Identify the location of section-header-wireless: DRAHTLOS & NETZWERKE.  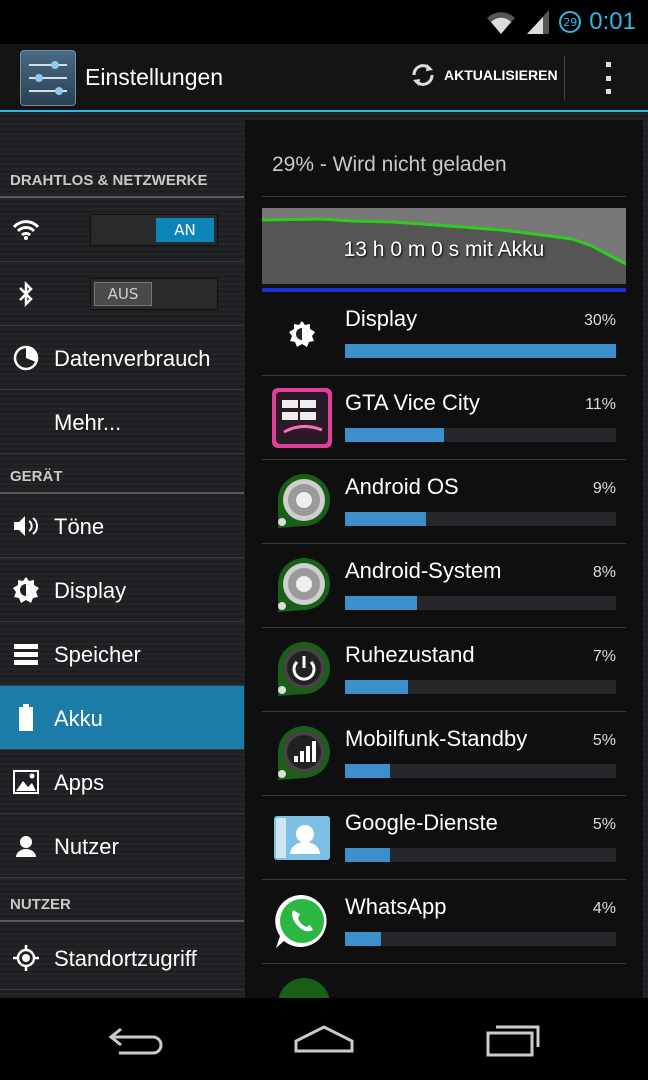
(122, 178).